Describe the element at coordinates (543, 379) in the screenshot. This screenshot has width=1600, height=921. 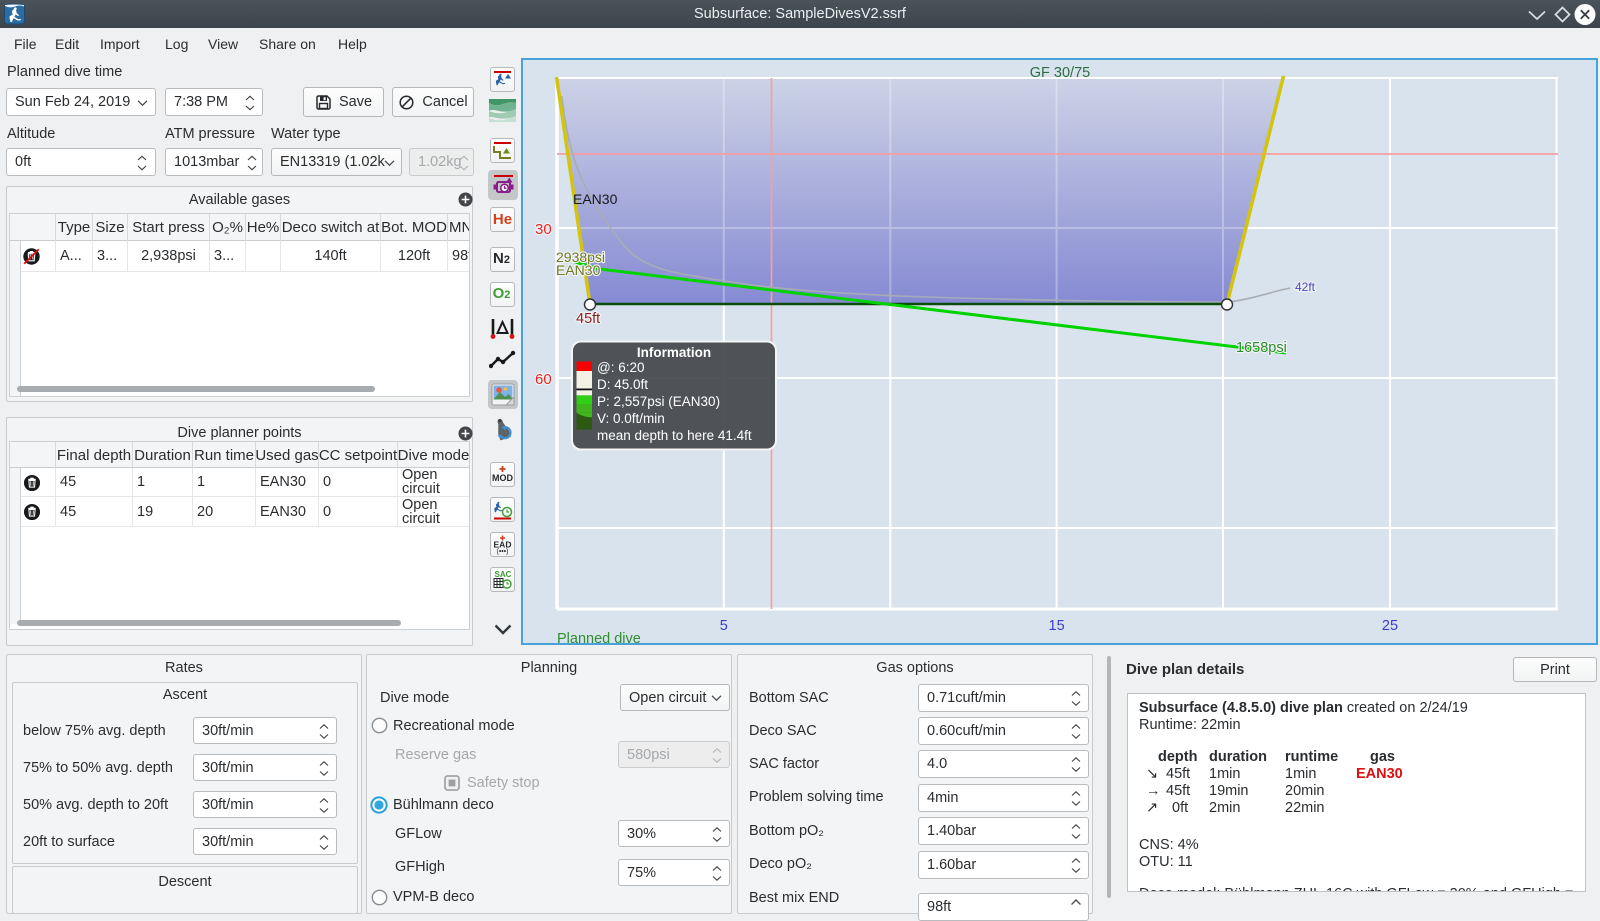
I see `svg-text: 60` at that location.